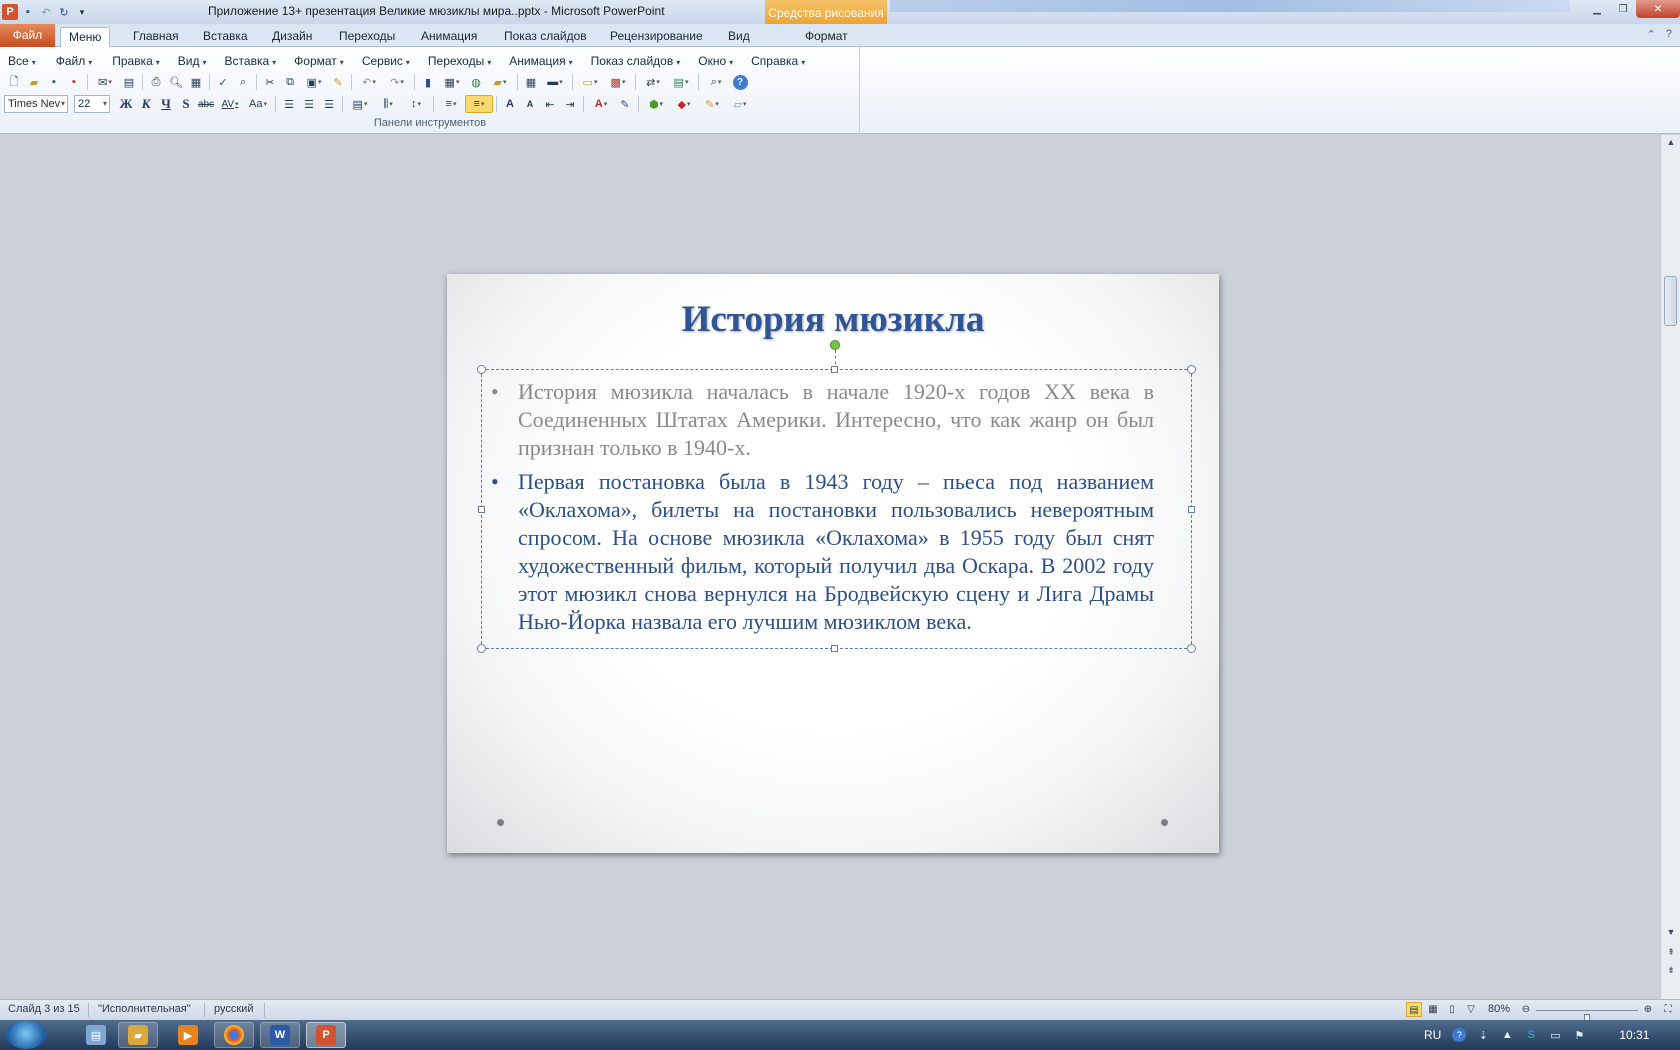 This screenshot has height=1050, width=1680. Describe the element at coordinates (510, 104) in the screenshot. I see `increase-font-icon: A` at that location.